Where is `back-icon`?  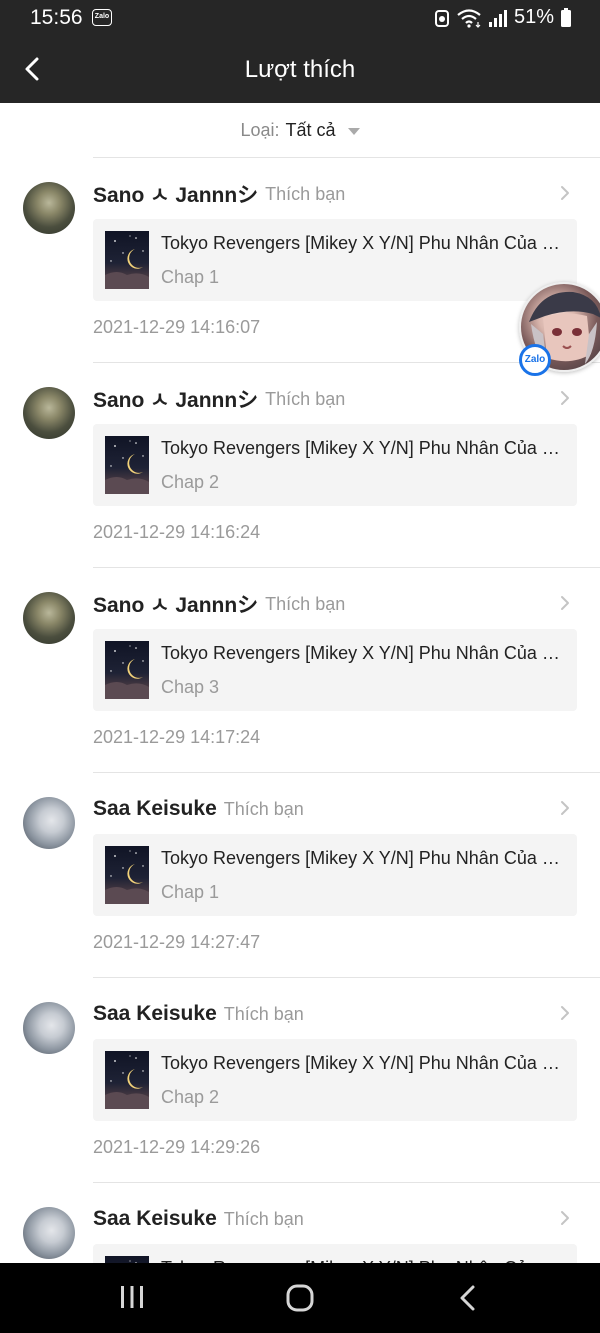 back-icon is located at coordinates (467, 1298).